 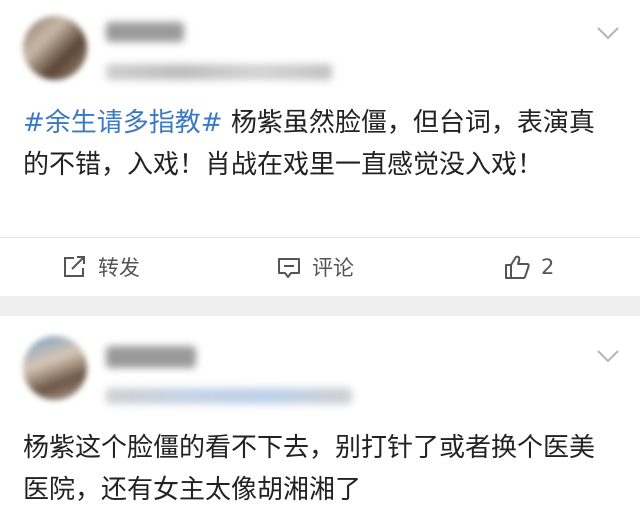 What do you see at coordinates (74, 266) in the screenshot?
I see `share-icon` at bounding box center [74, 266].